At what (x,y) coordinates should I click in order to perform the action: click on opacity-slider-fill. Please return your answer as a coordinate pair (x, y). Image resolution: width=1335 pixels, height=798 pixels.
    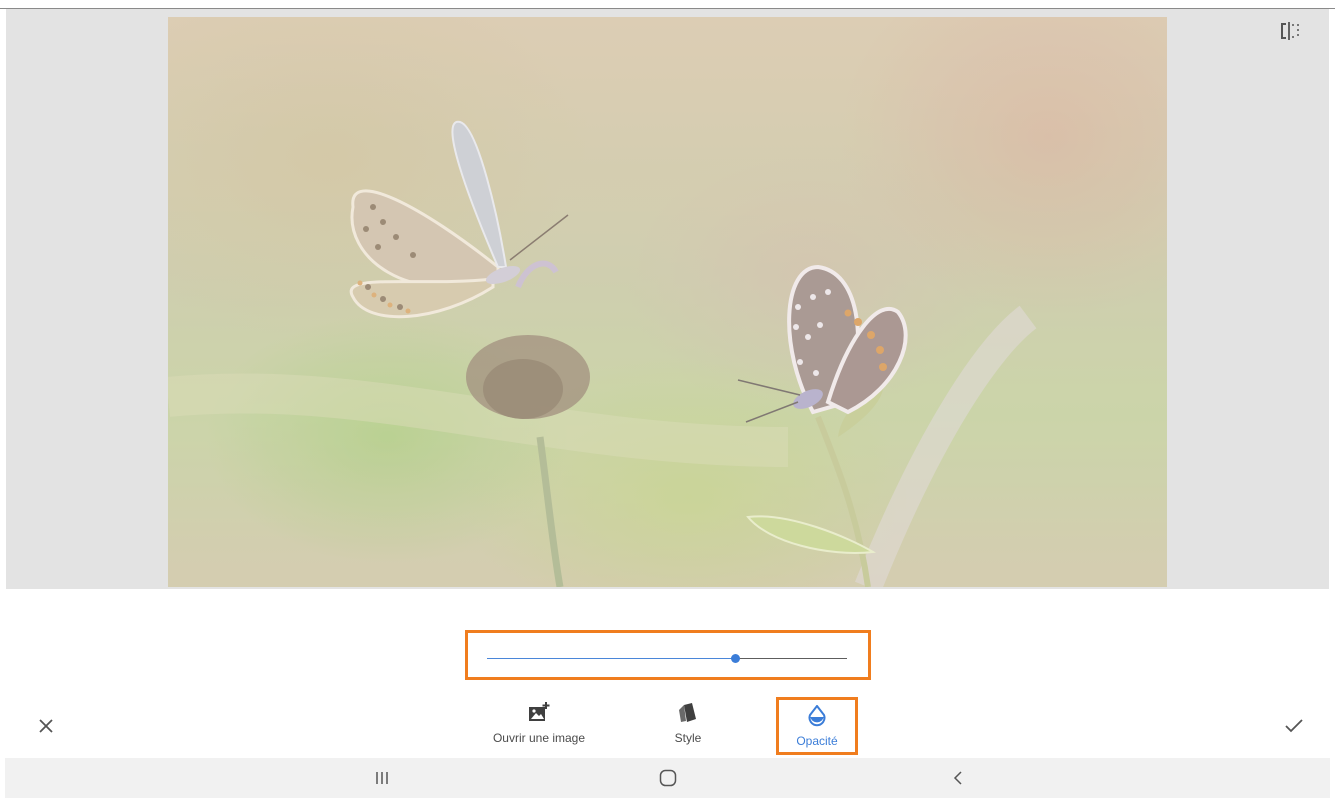
    Looking at the image, I should click on (611, 658).